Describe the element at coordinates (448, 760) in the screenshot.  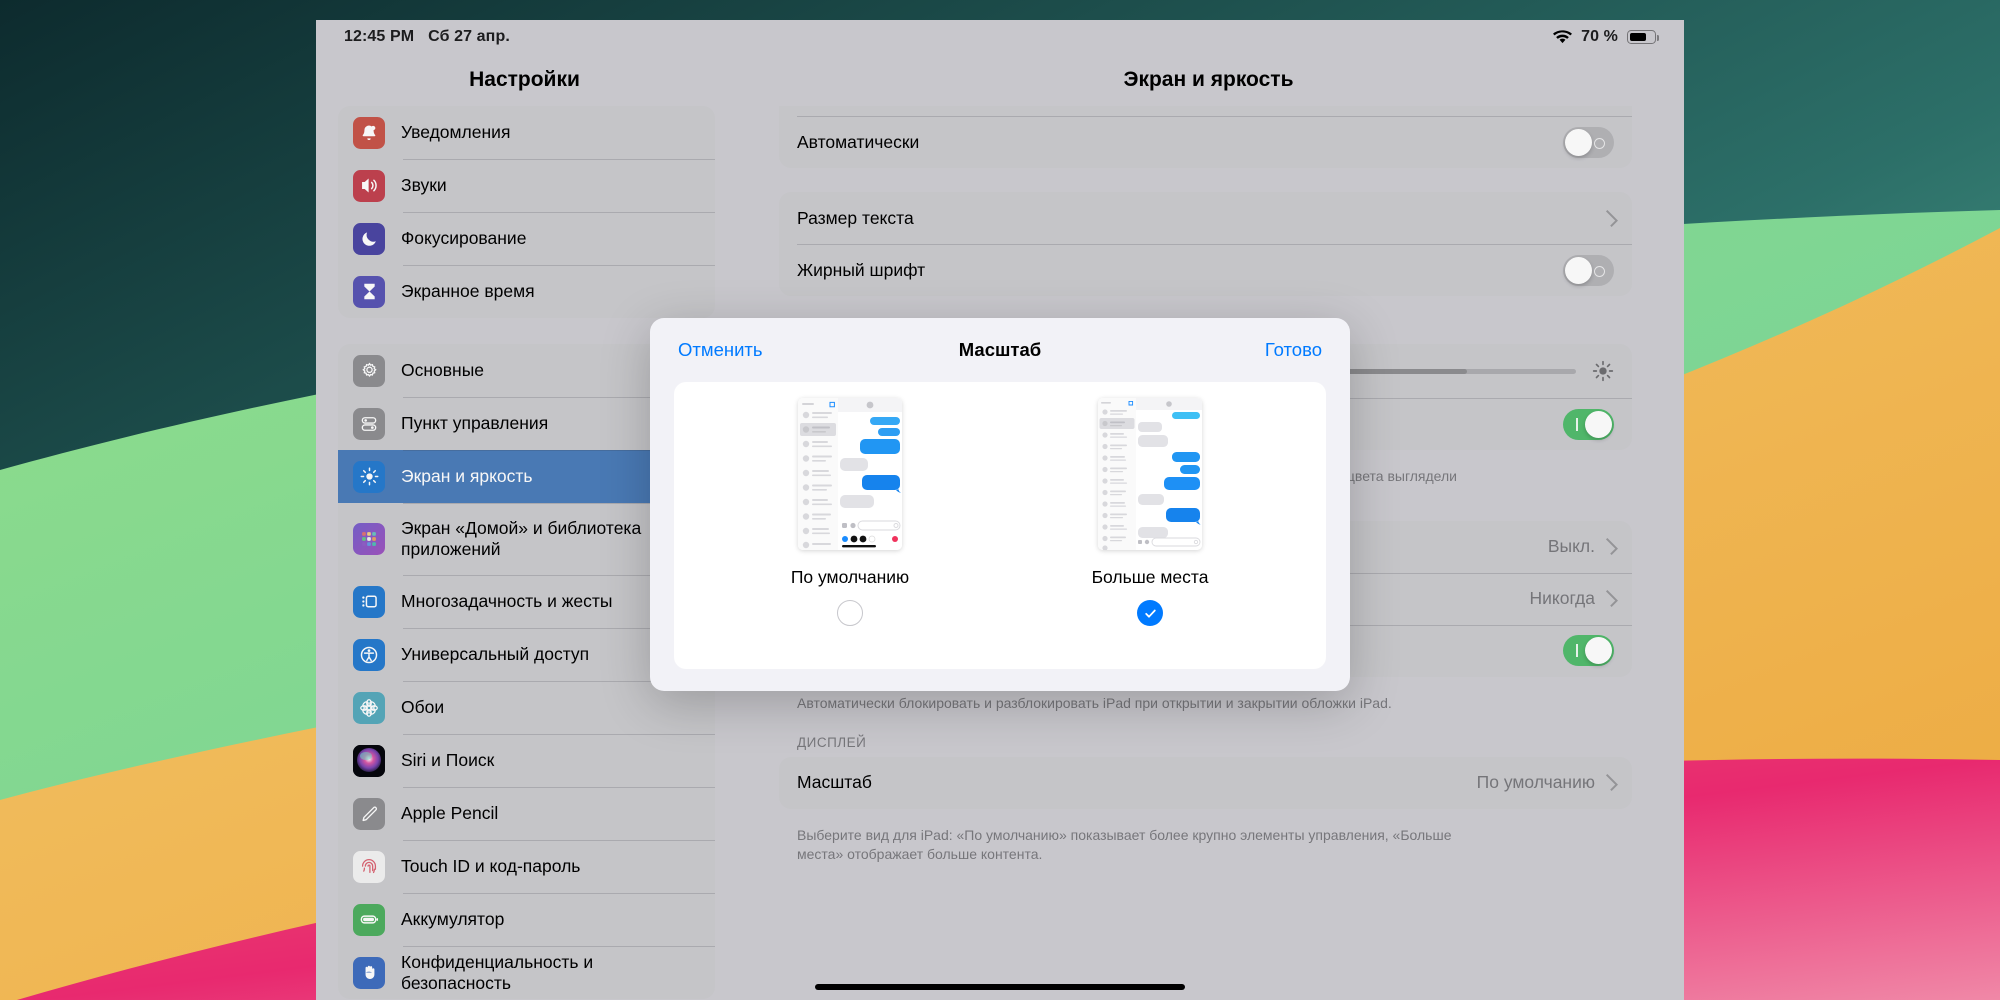
I see `sidebar-item-label: Siri и Поиск` at that location.